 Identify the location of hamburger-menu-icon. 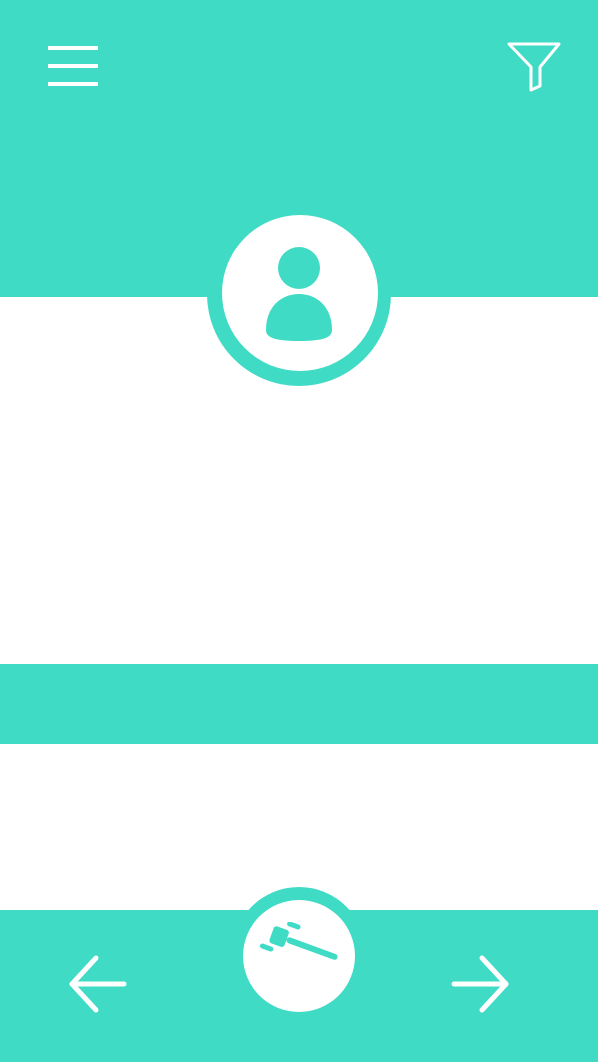
(73, 66).